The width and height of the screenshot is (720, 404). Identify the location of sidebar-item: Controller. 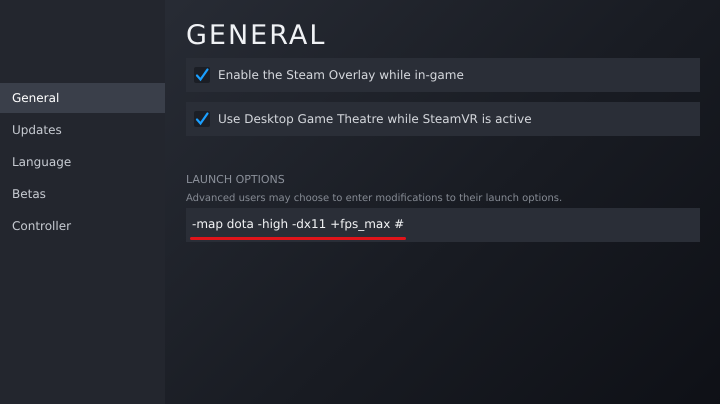
(82, 226).